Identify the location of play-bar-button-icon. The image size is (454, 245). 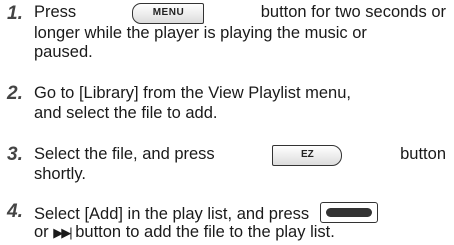
(348, 212).